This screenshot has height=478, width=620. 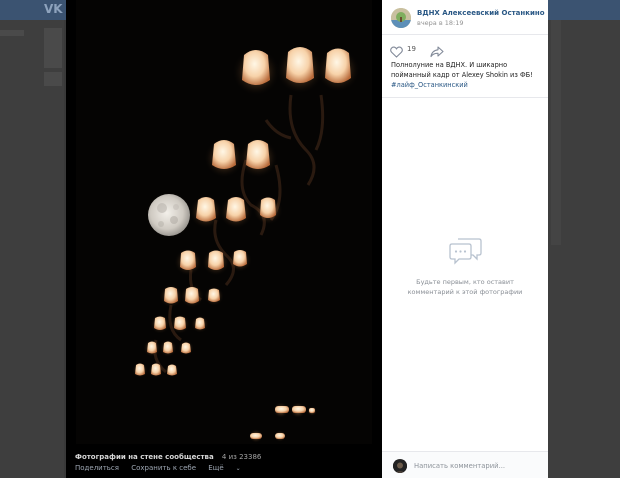 I want to click on heart-icon, so click(x=396, y=50).